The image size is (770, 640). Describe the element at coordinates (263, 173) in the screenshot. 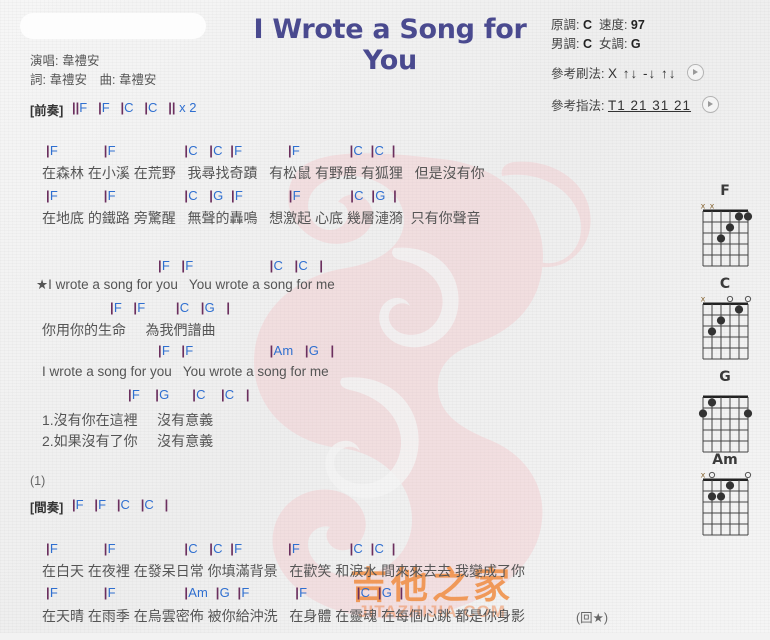

I see `verse1-line1-lyric: 在森林 在小溪 在荒野 我尋找奇蹟 有松鼠 有野鹿 有狐狸 但是沒有你` at that location.